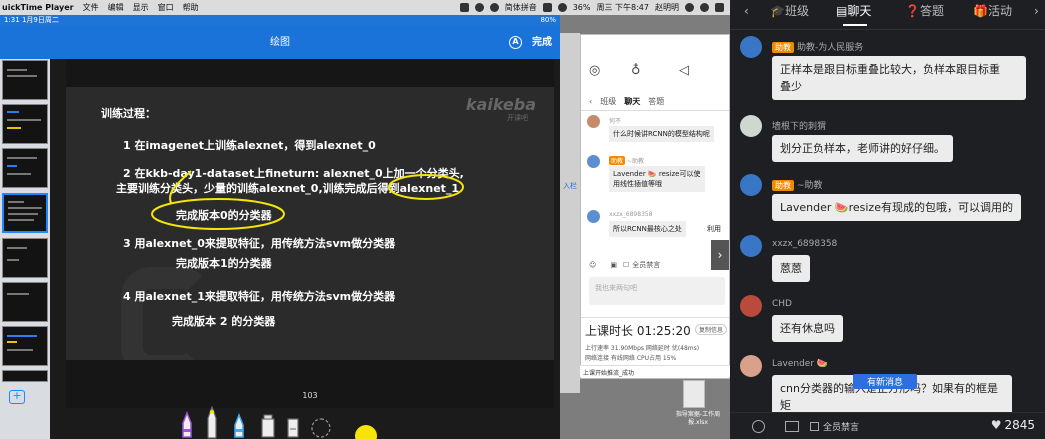 The width and height of the screenshot is (1045, 439). I want to click on panel-message-text: 什么时候讲RCNN的模型结构呢, so click(661, 134).